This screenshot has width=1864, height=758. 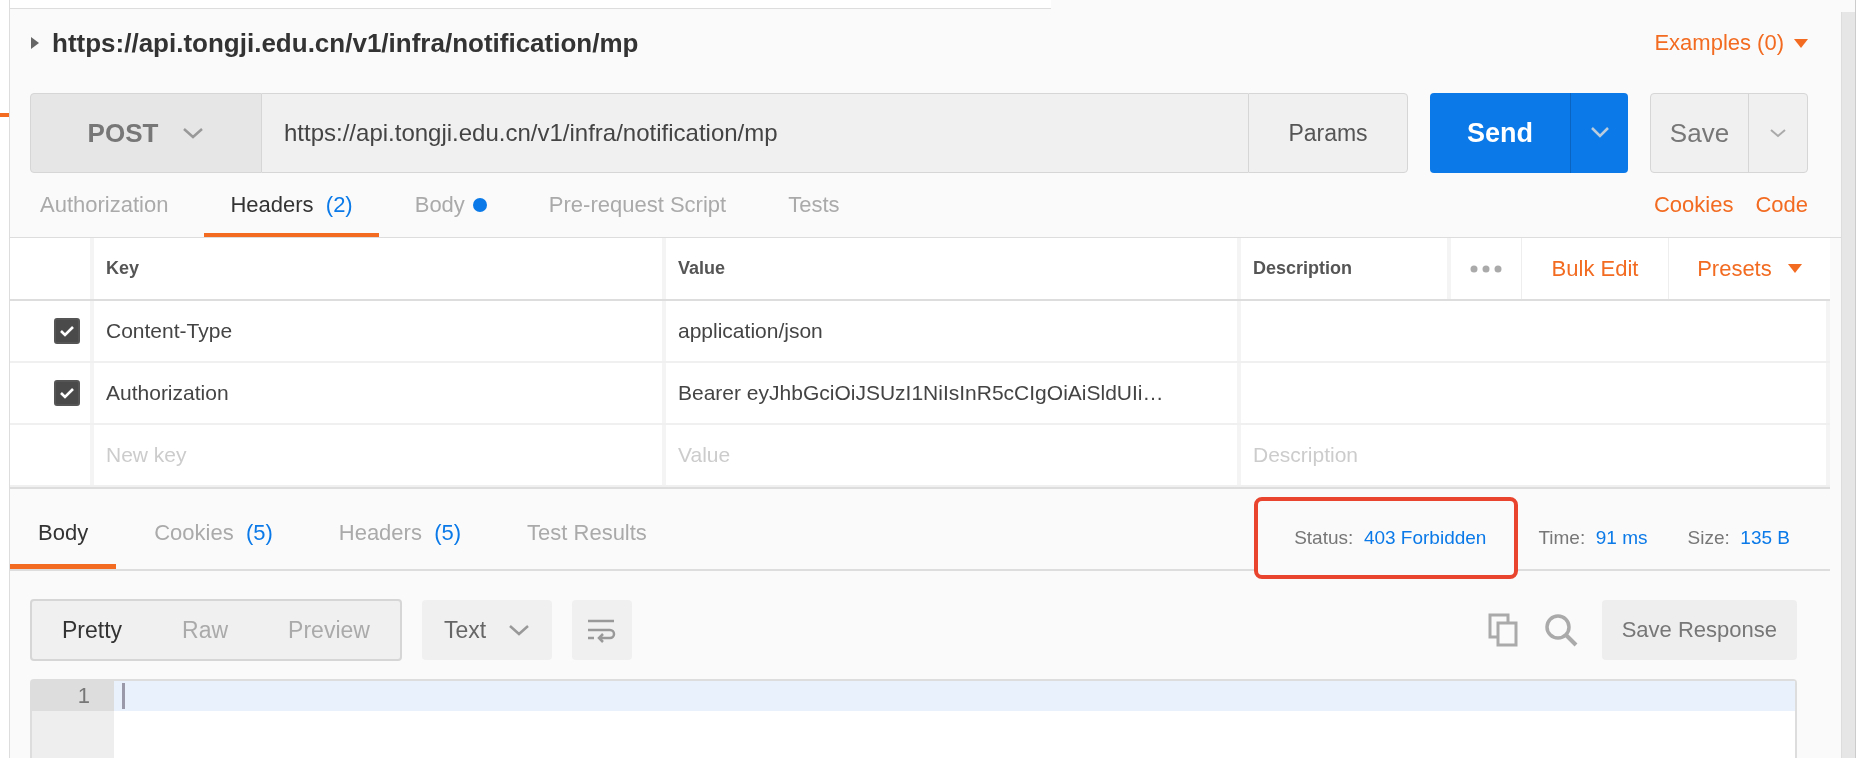 What do you see at coordinates (755, 133) in the screenshot?
I see `url-field: https://api.tongji.edu.cn/v1/infra/notification/mp` at bounding box center [755, 133].